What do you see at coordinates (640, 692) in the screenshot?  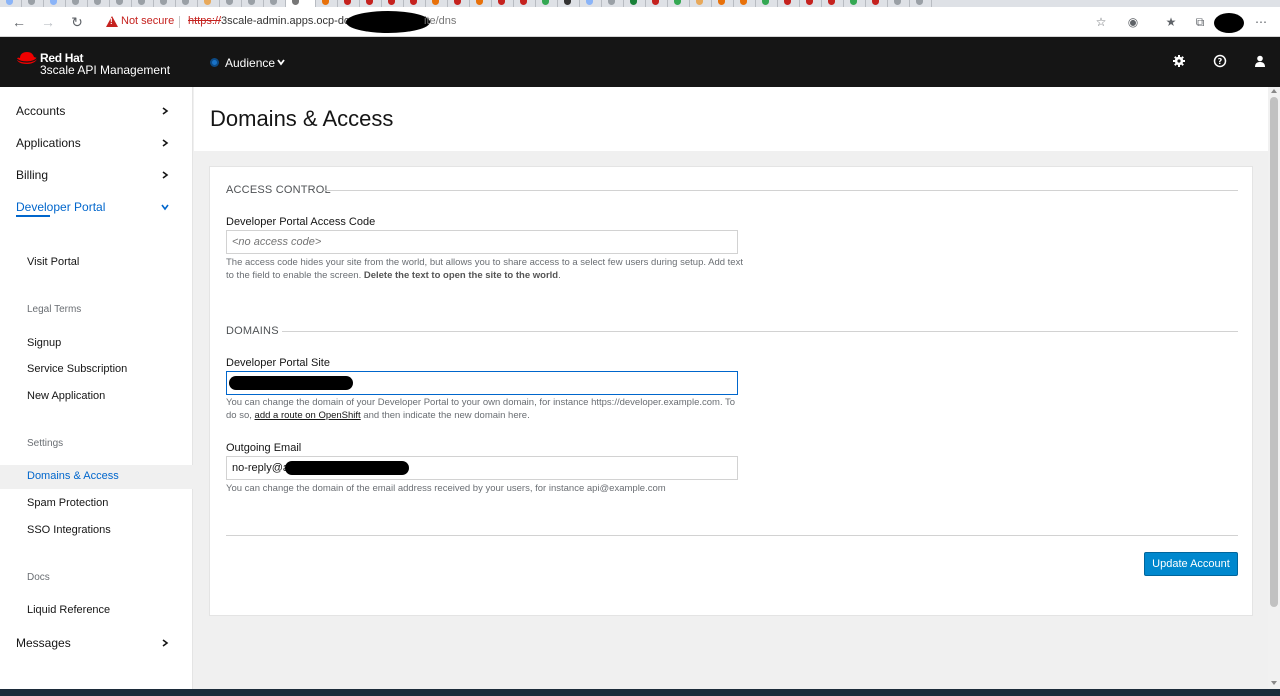 I see `os-taskbar` at bounding box center [640, 692].